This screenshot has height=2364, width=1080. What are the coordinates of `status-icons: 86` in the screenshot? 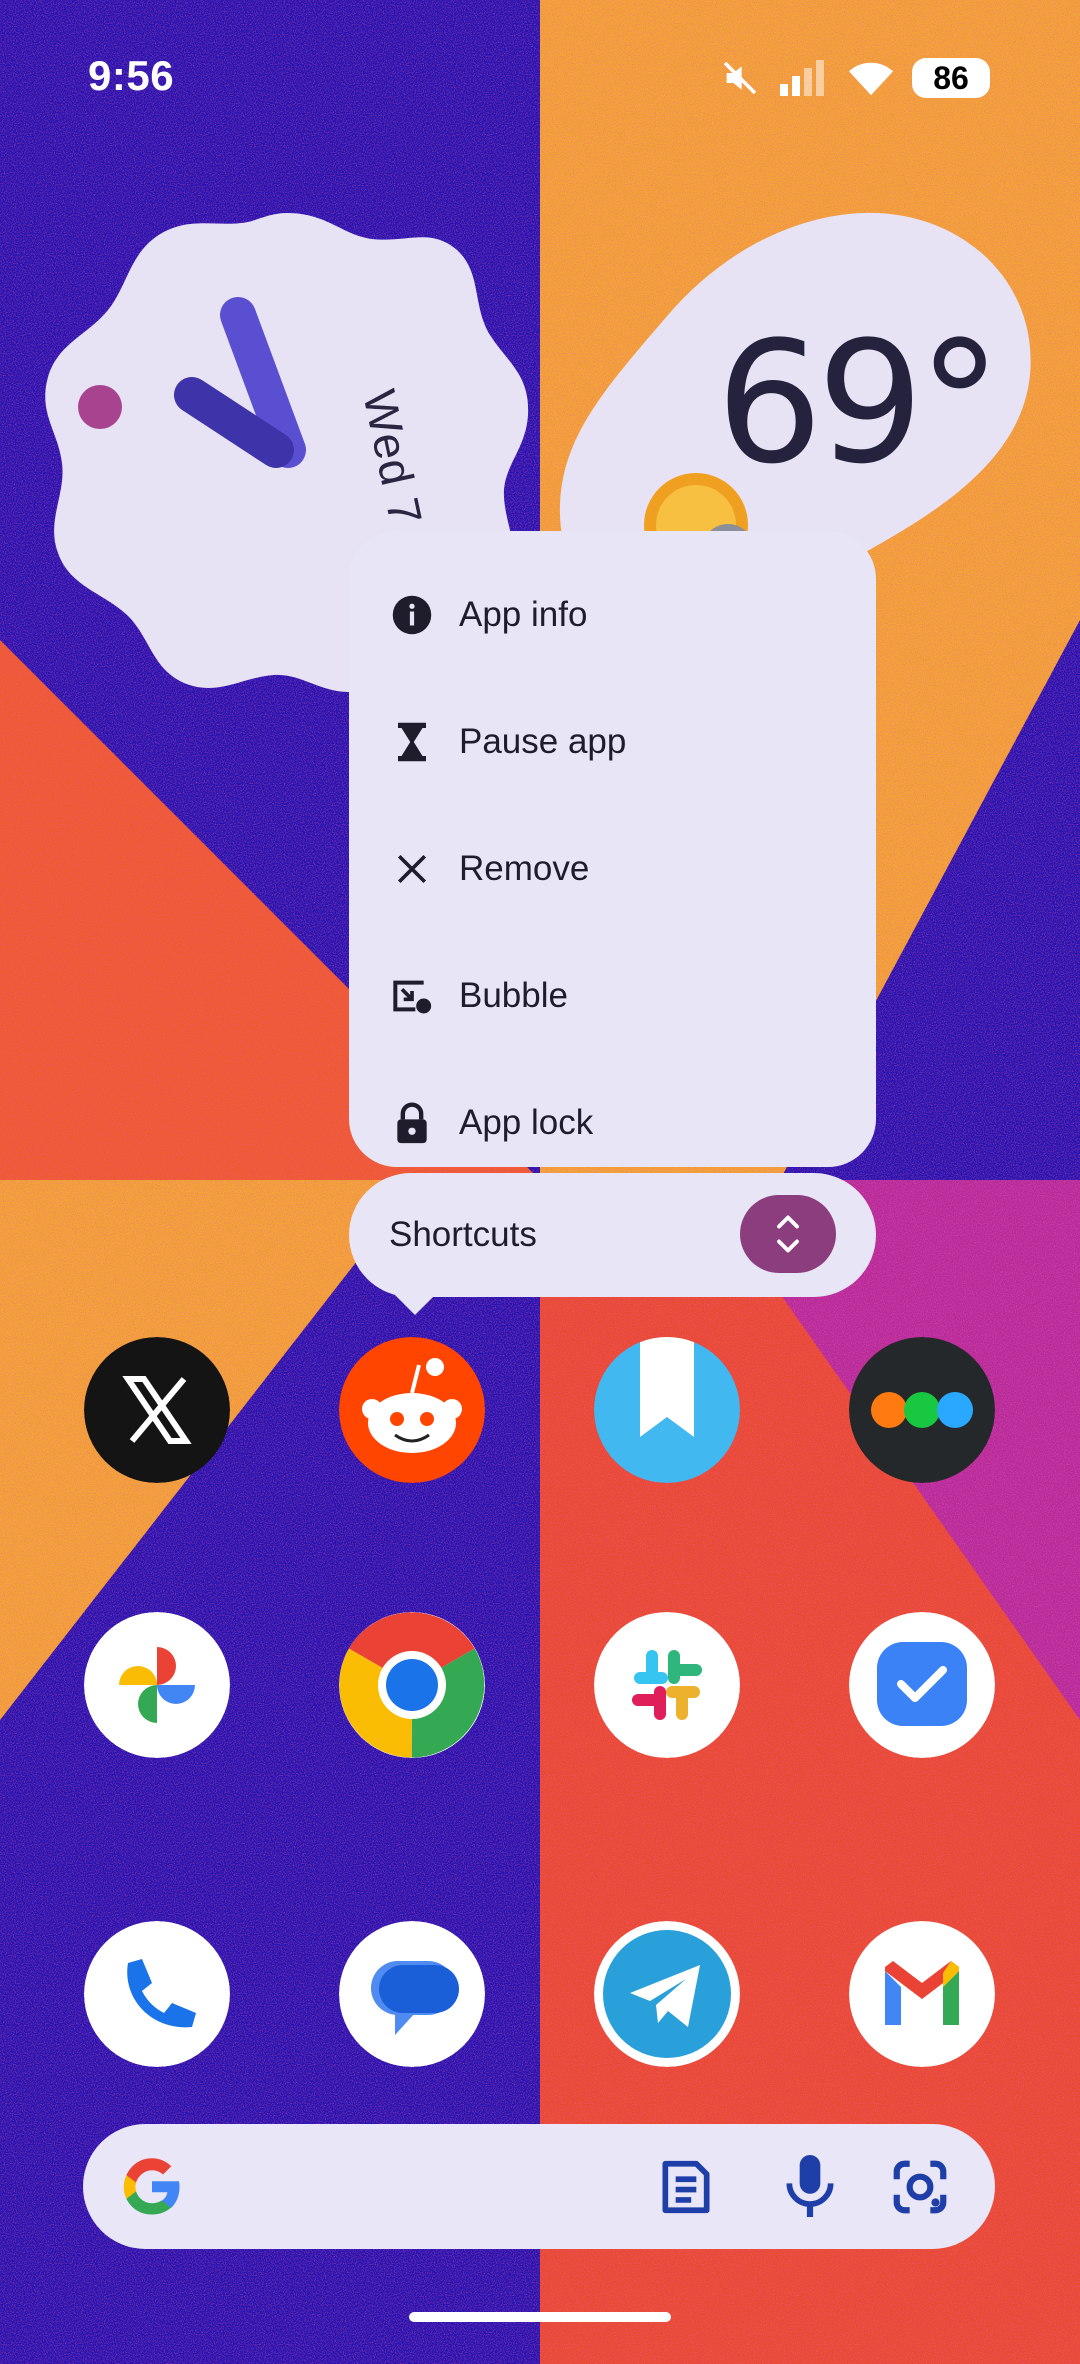 It's located at (855, 78).